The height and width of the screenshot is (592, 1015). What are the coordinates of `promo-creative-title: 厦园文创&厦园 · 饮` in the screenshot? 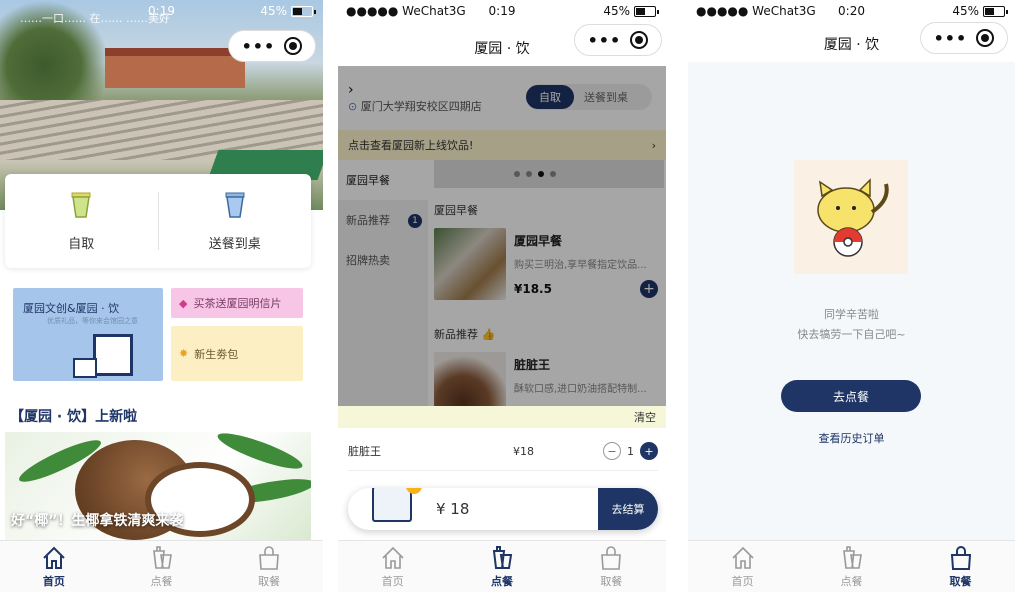 It's located at (71, 308).